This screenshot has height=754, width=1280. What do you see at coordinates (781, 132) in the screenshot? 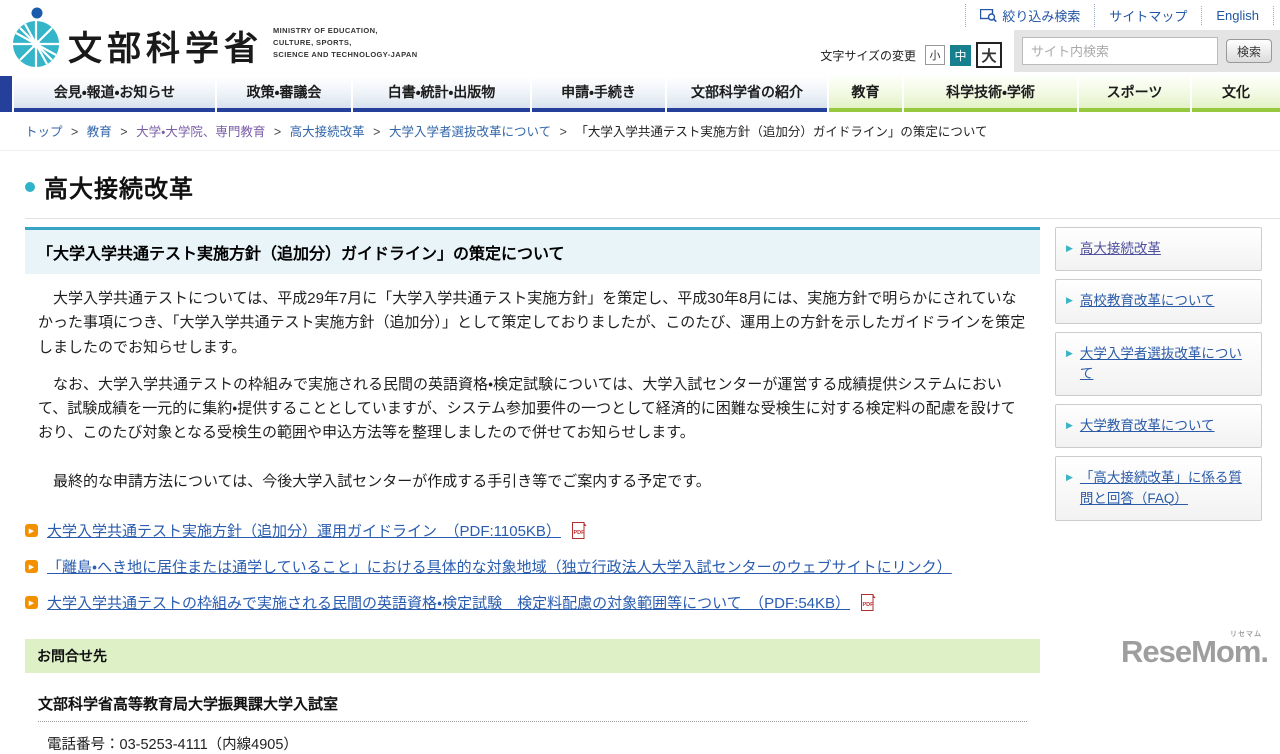
I see `breadcrumb-current-page: 「大学入学共通テスト実施方針（追加分）ガイドライン」の策定について` at bounding box center [781, 132].